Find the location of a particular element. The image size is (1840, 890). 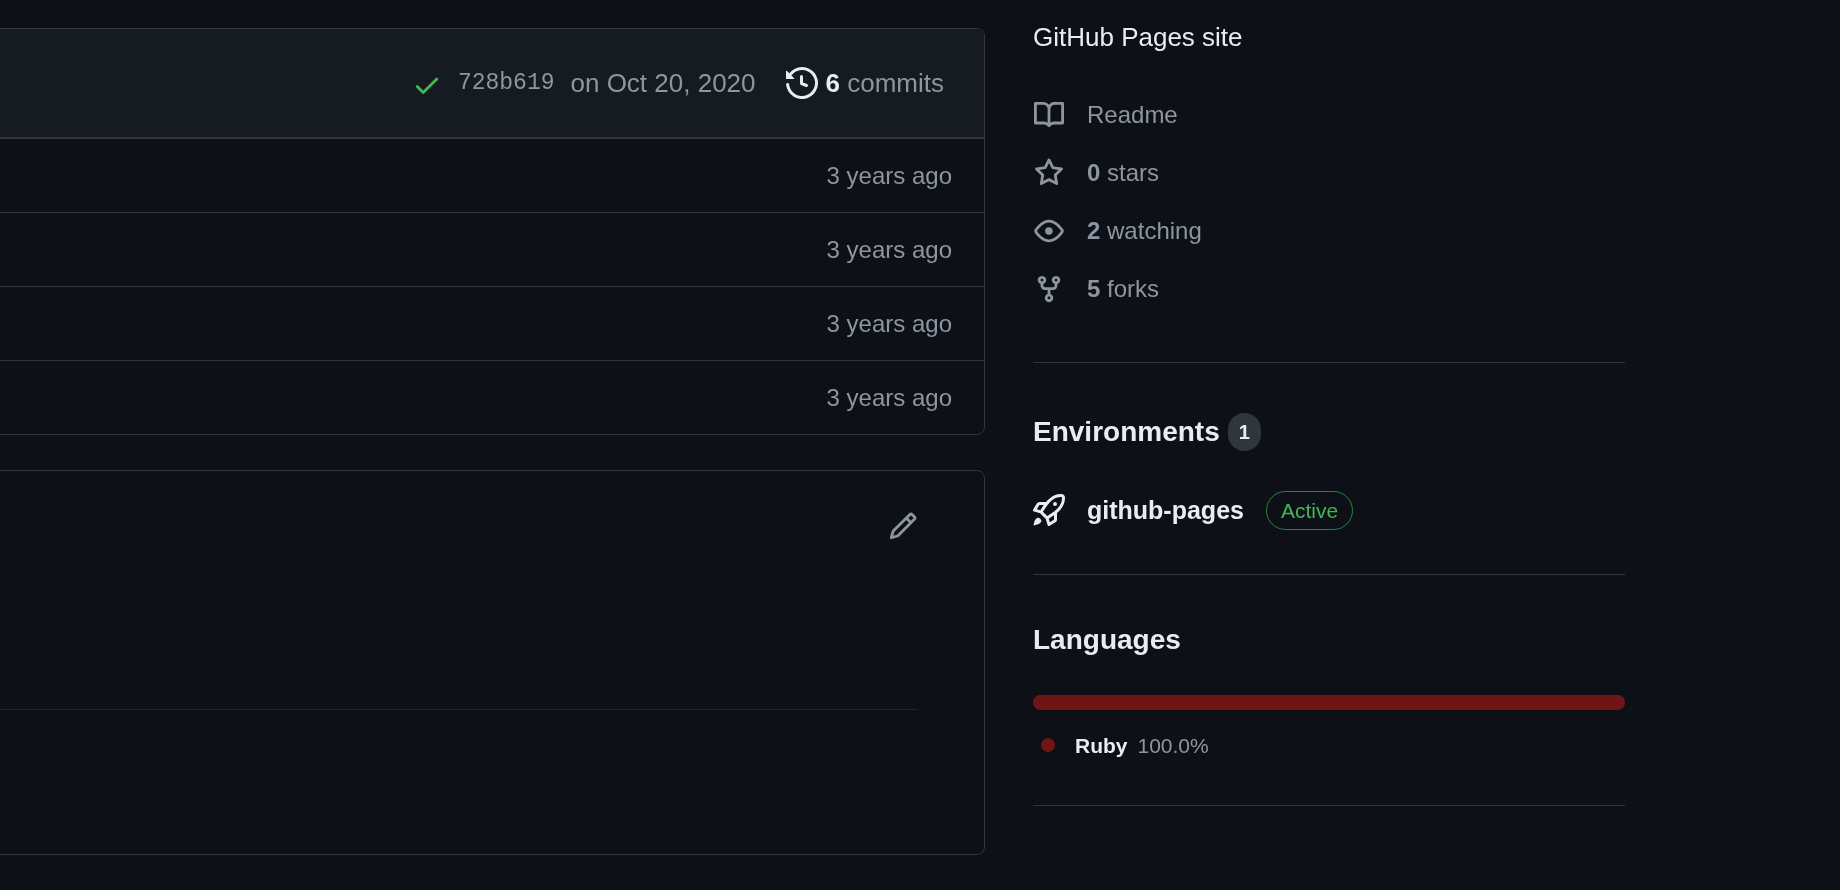

rocket-icon is located at coordinates (1049, 510).